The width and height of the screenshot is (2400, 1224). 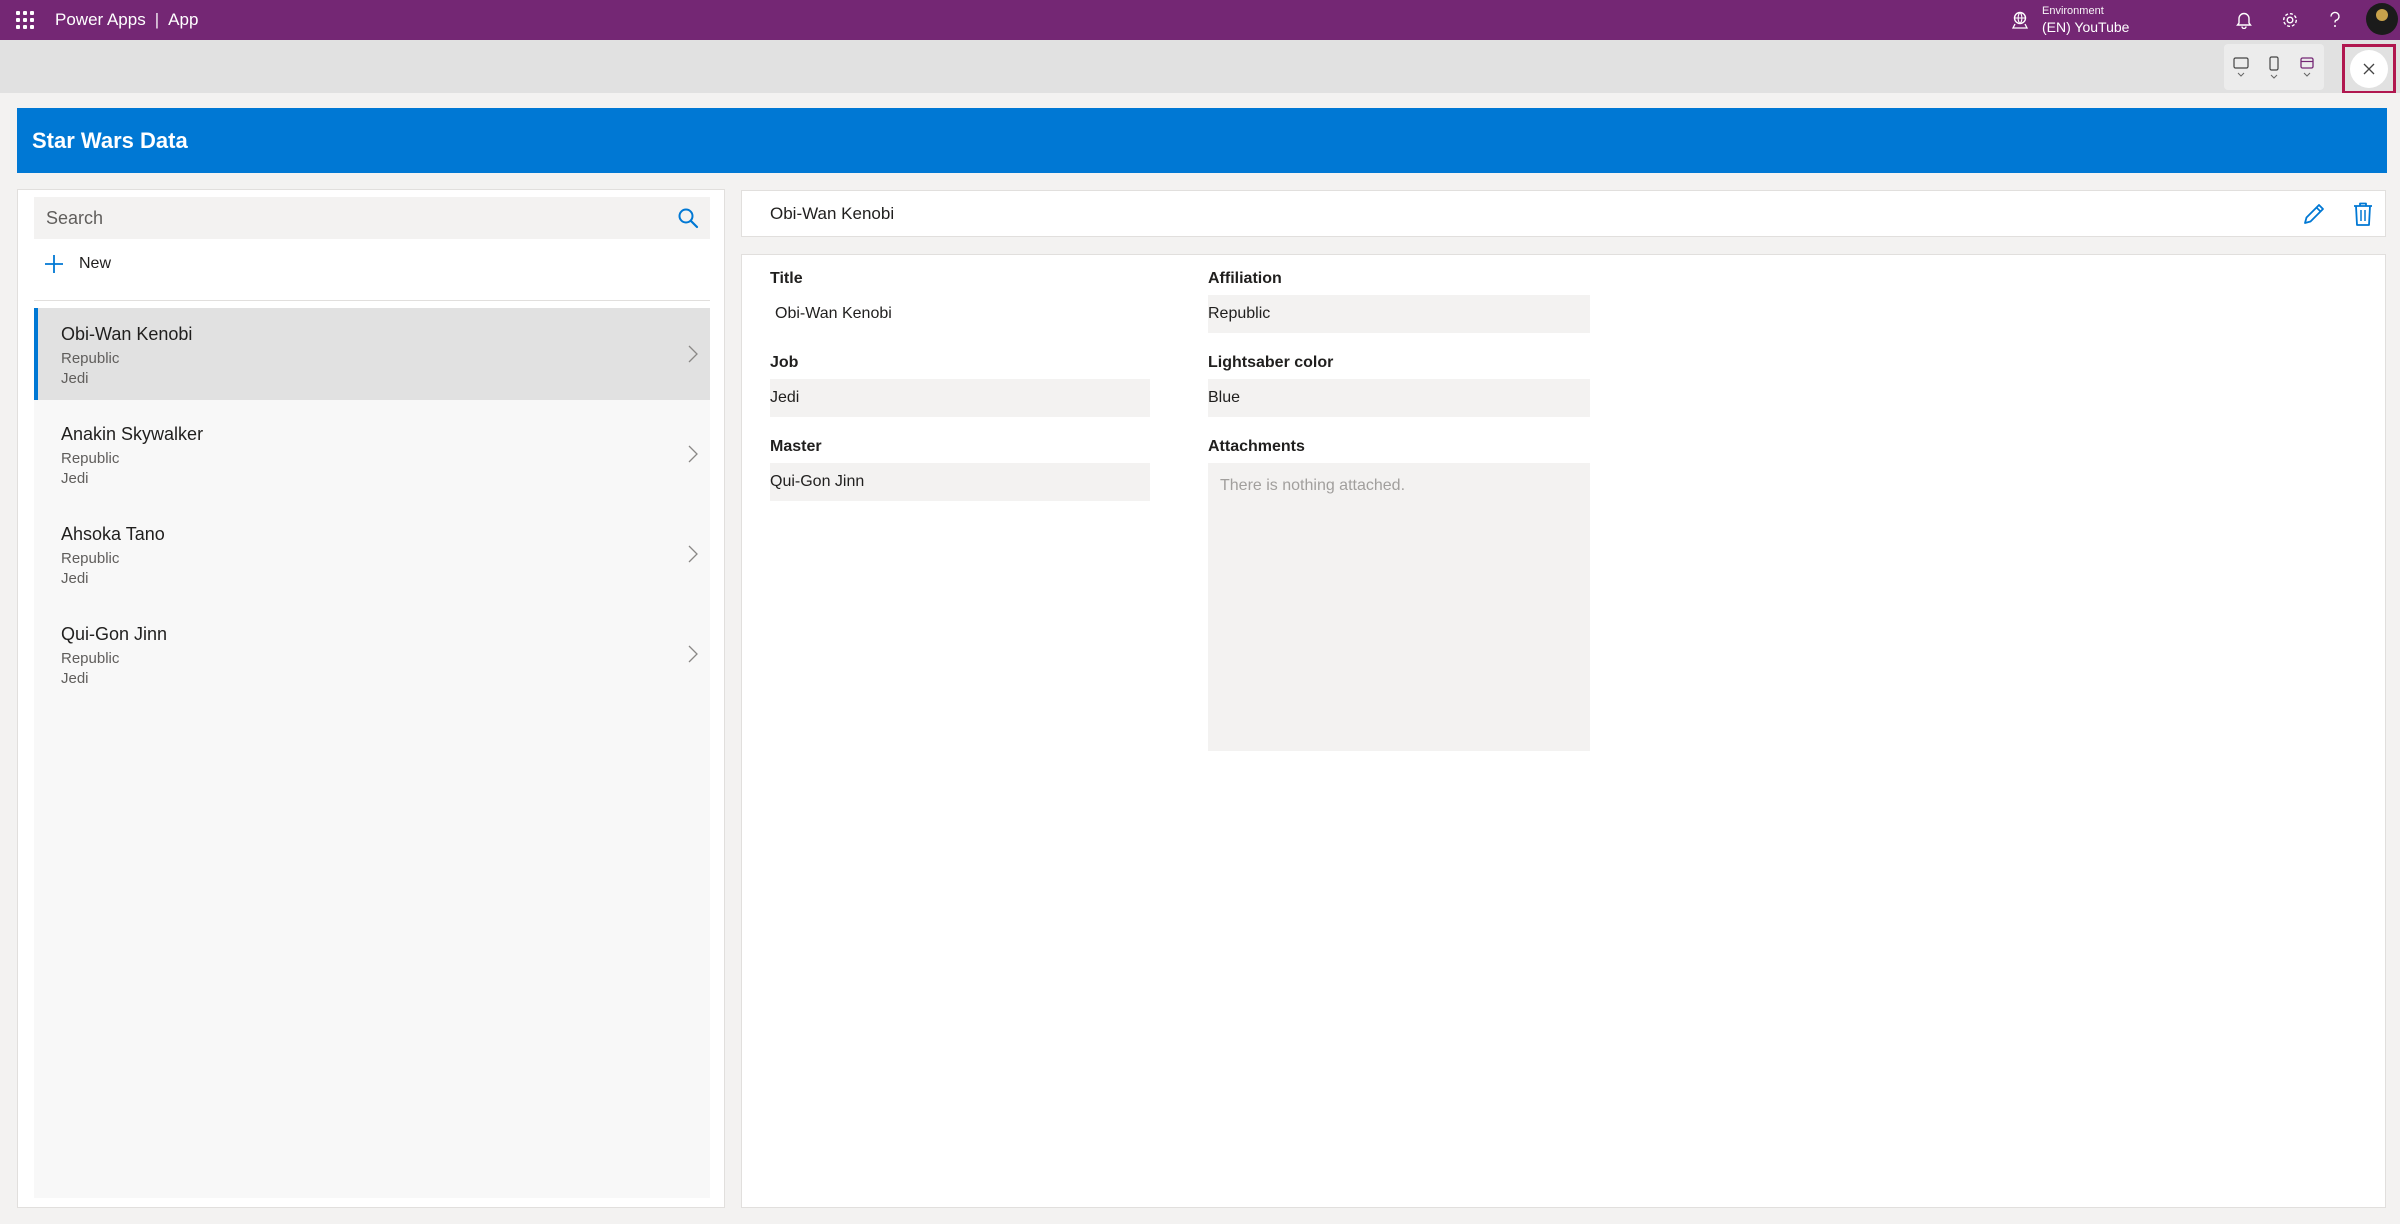 I want to click on item-name: Ahsoka Tano, so click(x=113, y=534).